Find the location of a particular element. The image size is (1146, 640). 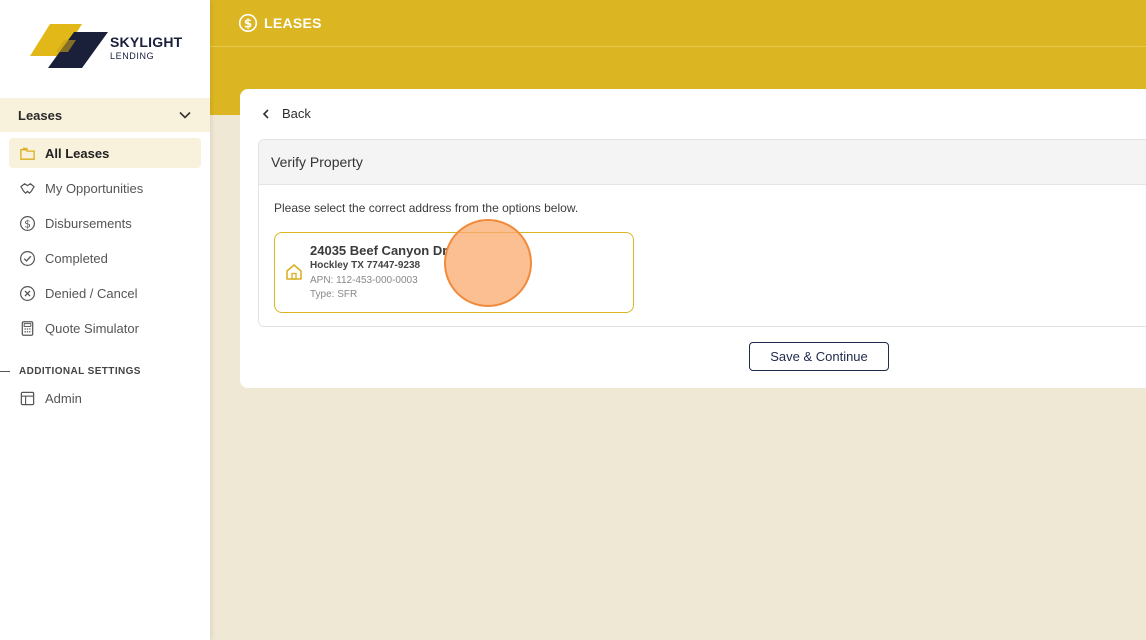

sidebar-item-disbursements: $ Disbursements is located at coordinates (105, 223).